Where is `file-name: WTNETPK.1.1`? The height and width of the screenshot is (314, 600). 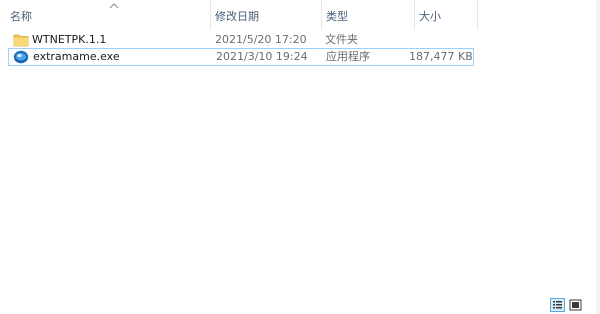 file-name: WTNETPK.1.1 is located at coordinates (69, 39).